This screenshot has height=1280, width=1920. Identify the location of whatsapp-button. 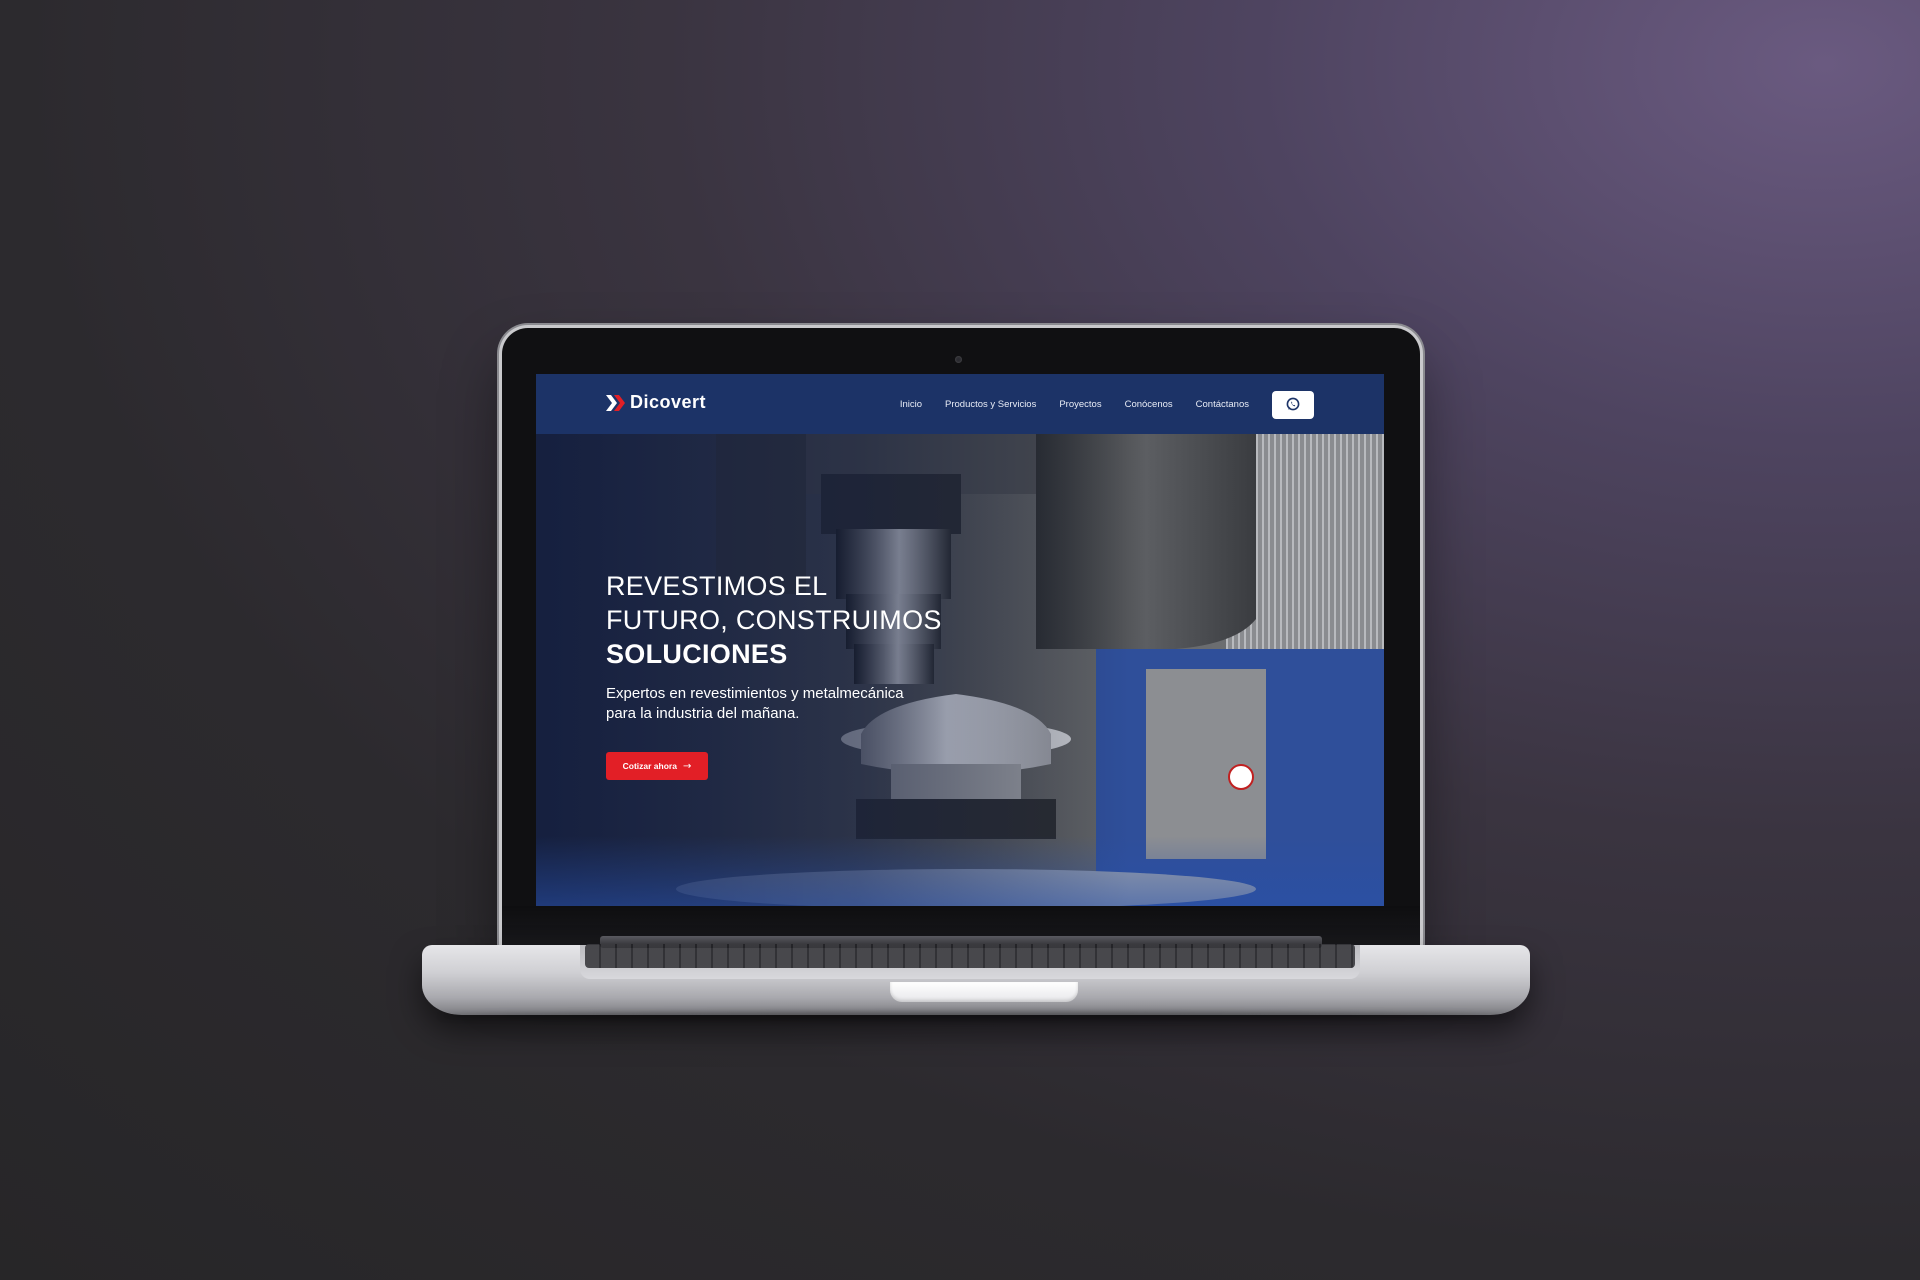
(1293, 405).